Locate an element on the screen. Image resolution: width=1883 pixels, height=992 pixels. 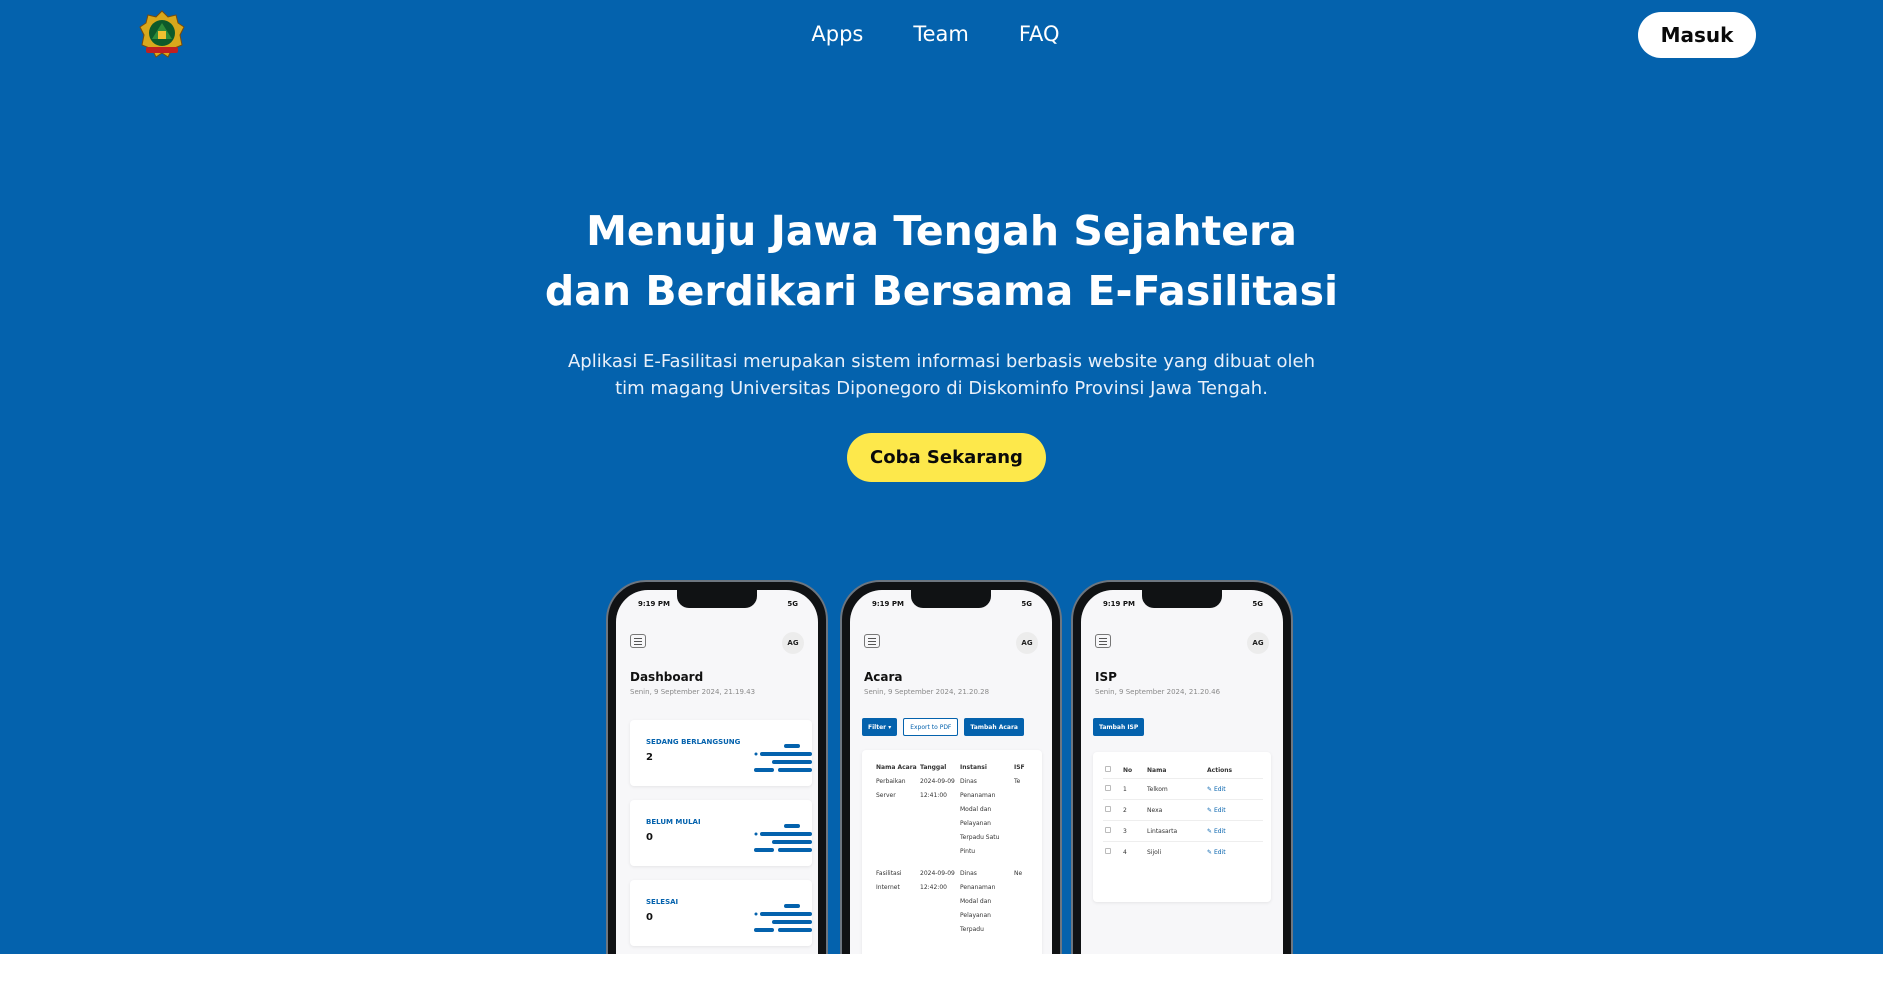
table-cell: 4 is located at coordinates (1133, 851).